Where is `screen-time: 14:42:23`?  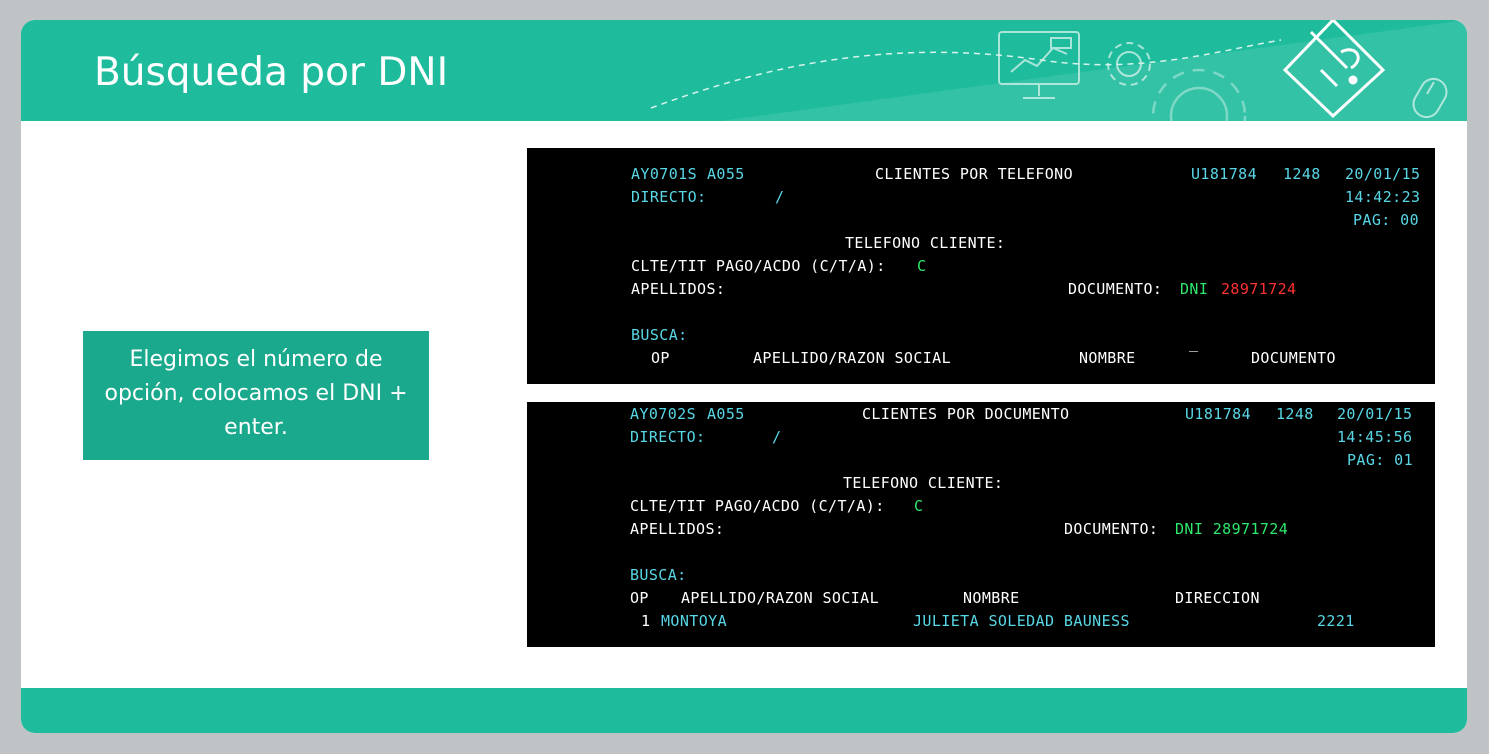 screen-time: 14:42:23 is located at coordinates (1383, 197).